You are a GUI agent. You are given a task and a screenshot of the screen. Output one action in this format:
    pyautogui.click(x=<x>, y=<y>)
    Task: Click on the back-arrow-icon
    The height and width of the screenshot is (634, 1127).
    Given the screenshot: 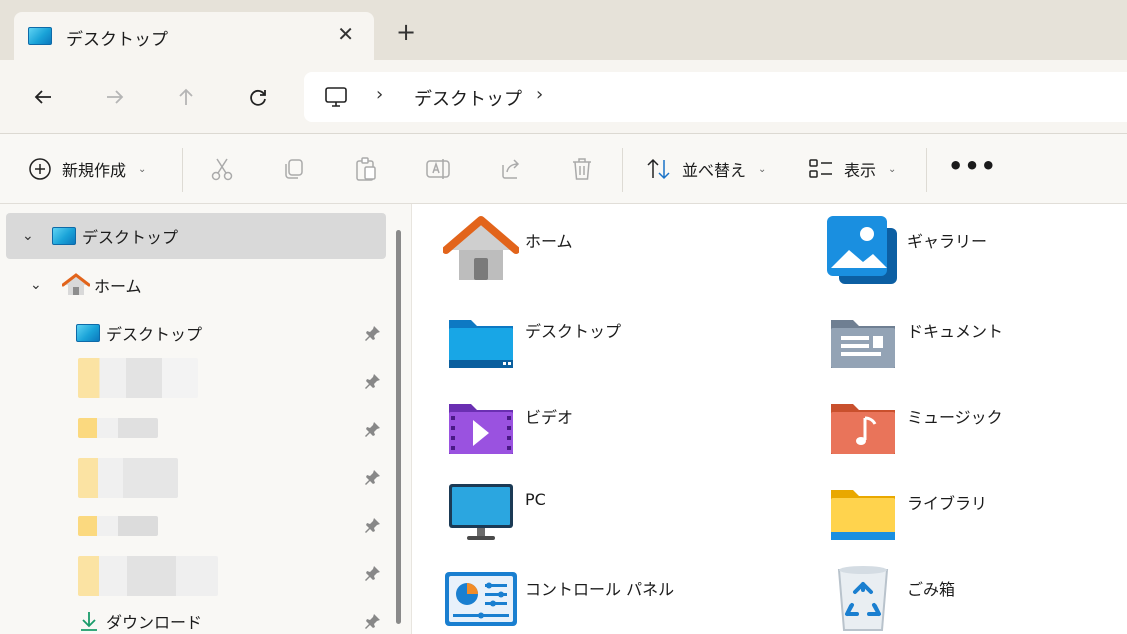 What is the action you would take?
    pyautogui.click(x=42, y=97)
    